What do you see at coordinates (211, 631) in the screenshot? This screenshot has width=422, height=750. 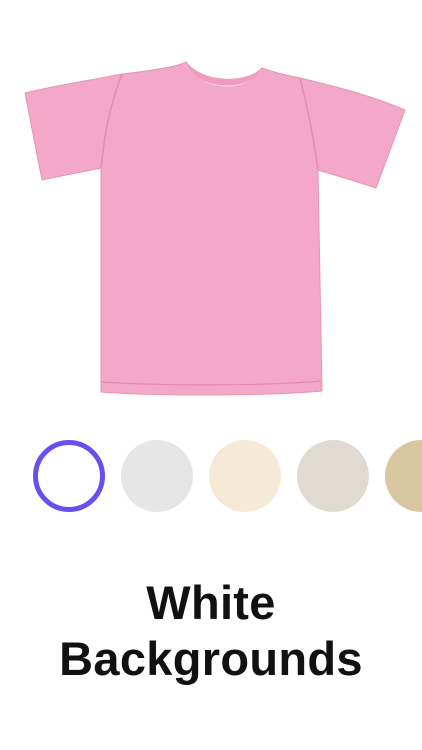 I see `headline: White Backgrounds` at bounding box center [211, 631].